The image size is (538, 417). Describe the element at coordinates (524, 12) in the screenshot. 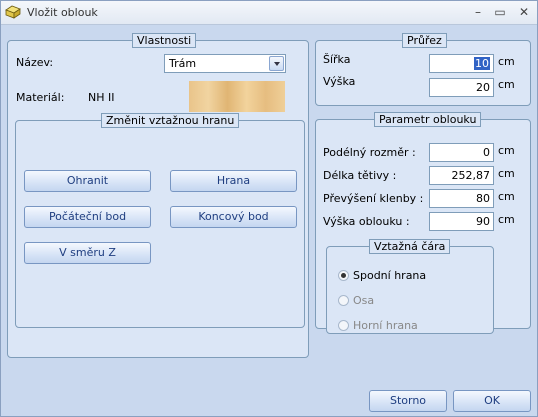

I see `close-button: ✕` at that location.